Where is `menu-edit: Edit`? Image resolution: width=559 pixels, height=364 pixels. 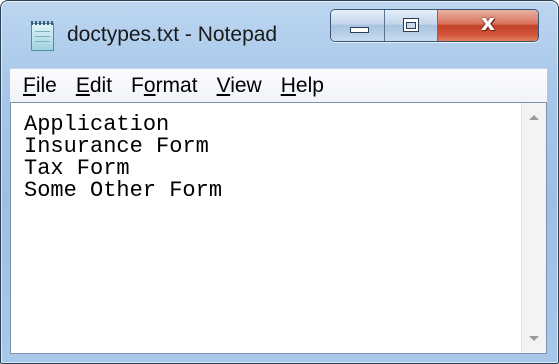 menu-edit: Edit is located at coordinates (94, 86).